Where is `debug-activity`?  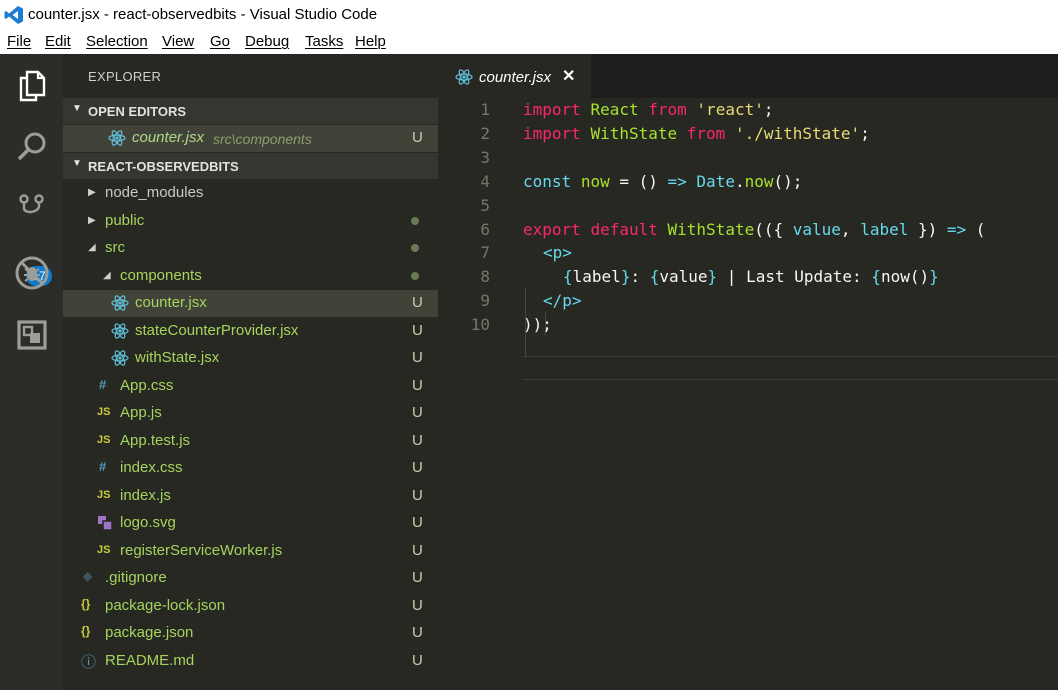
debug-activity is located at coordinates (31, 273).